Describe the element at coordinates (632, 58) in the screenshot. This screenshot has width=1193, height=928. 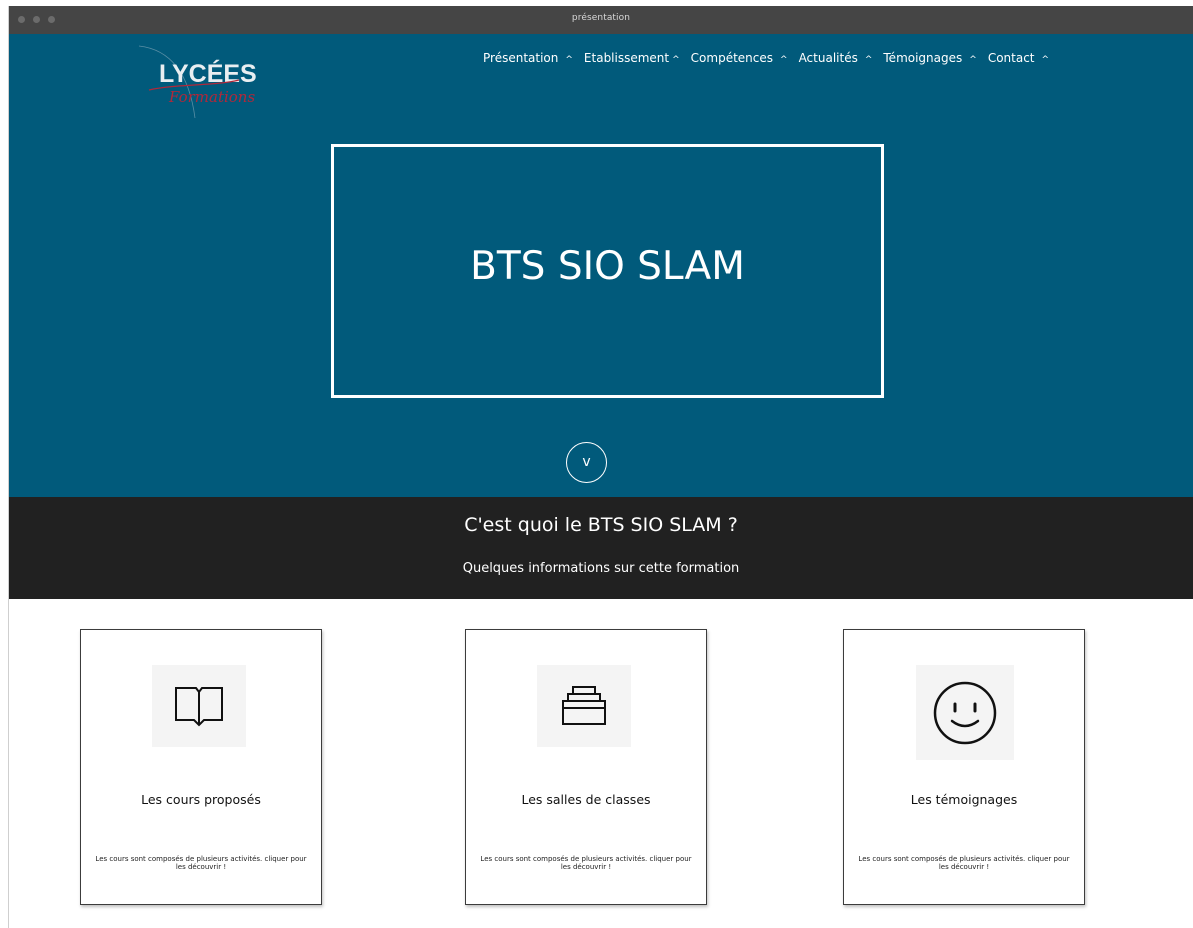
I see `nav-item-etablissement: Etablissement ^` at that location.